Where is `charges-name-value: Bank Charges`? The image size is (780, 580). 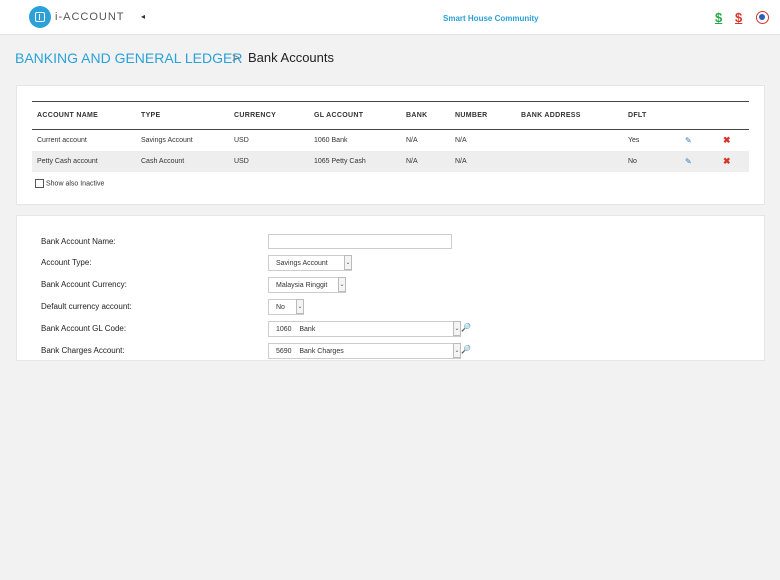
charges-name-value: Bank Charges is located at coordinates (321, 351).